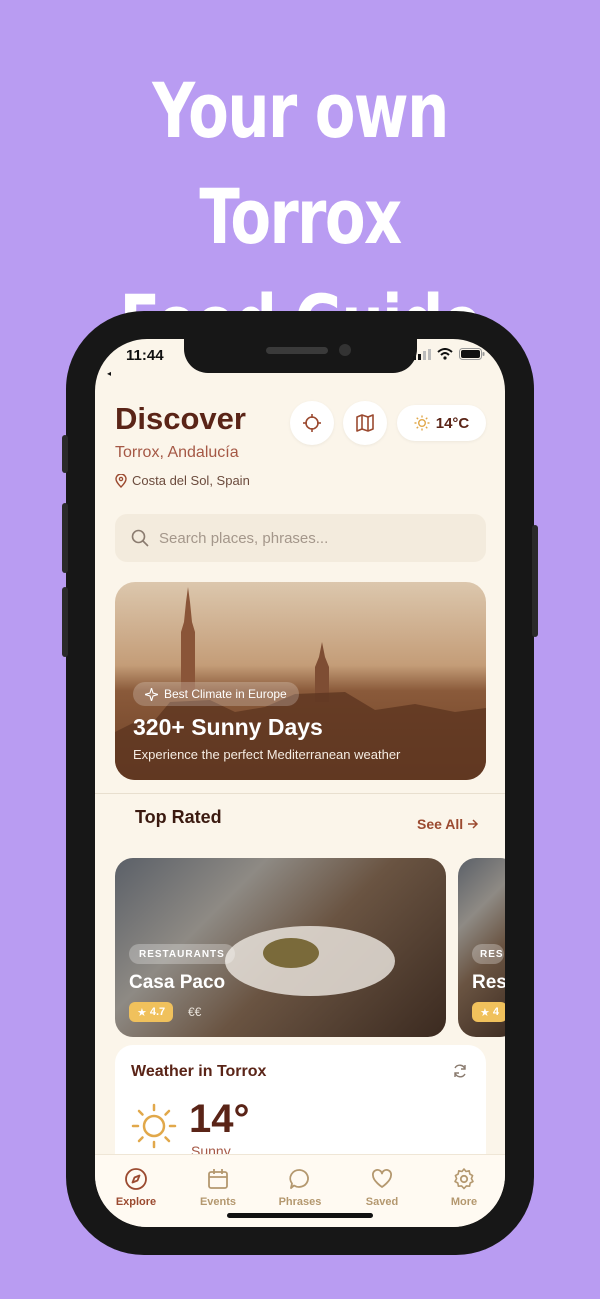 This screenshot has width=600, height=1299. Describe the element at coordinates (300, 356) in the screenshot. I see `notch` at that location.